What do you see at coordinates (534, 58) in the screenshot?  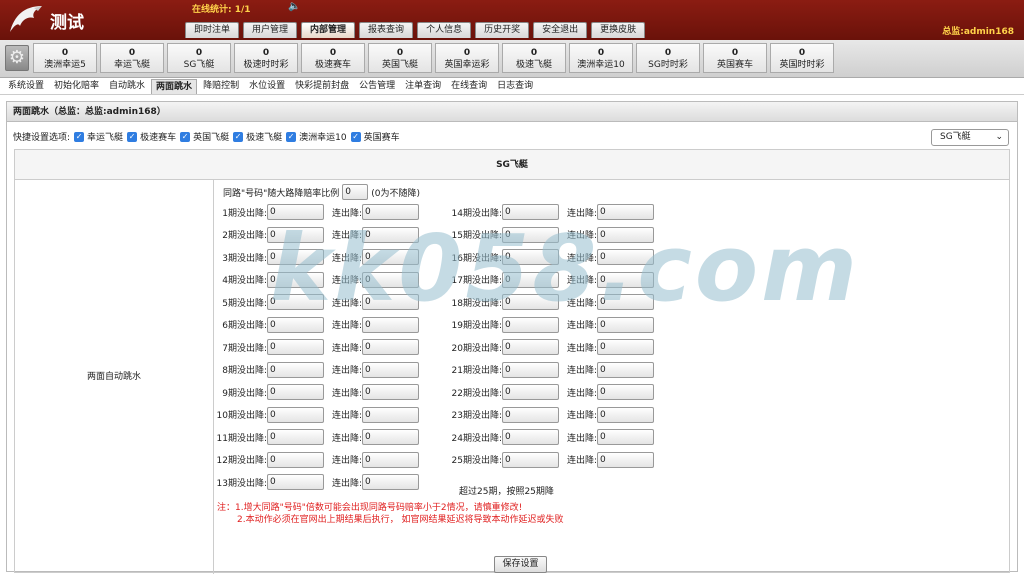 I see `game-tab: 0 极速飞艇` at bounding box center [534, 58].